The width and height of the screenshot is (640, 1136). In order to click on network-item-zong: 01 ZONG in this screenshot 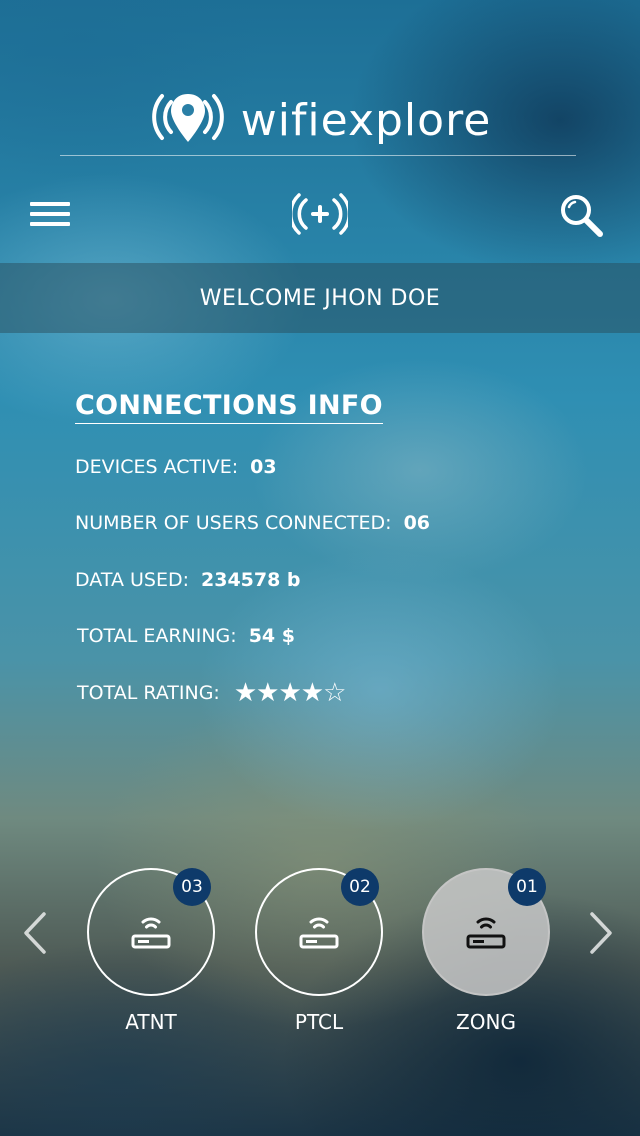, I will do `click(486, 951)`.